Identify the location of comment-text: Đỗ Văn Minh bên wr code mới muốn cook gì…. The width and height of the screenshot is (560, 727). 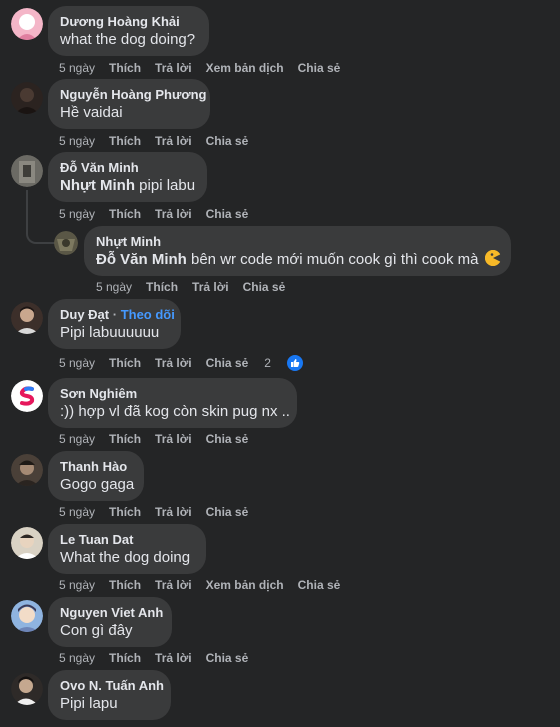
(298, 260).